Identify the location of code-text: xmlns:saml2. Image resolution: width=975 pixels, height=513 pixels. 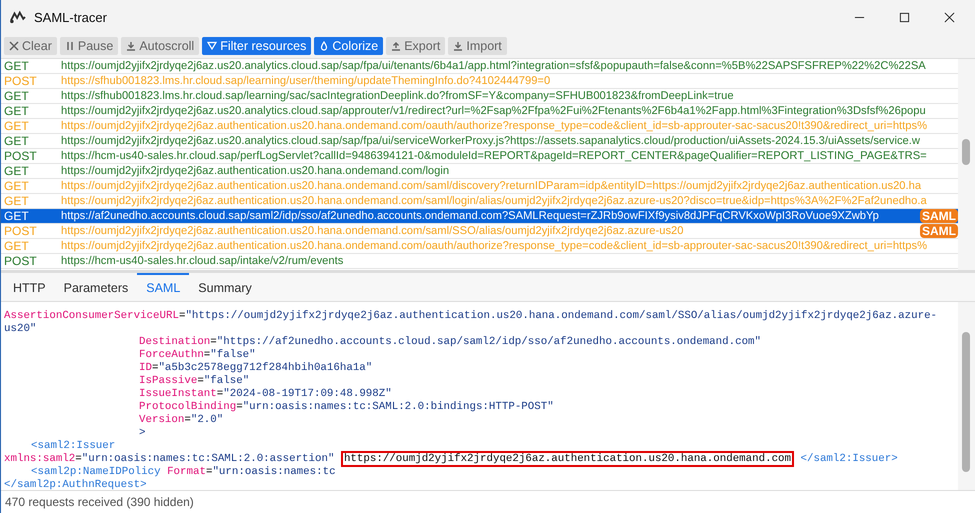
(40, 459).